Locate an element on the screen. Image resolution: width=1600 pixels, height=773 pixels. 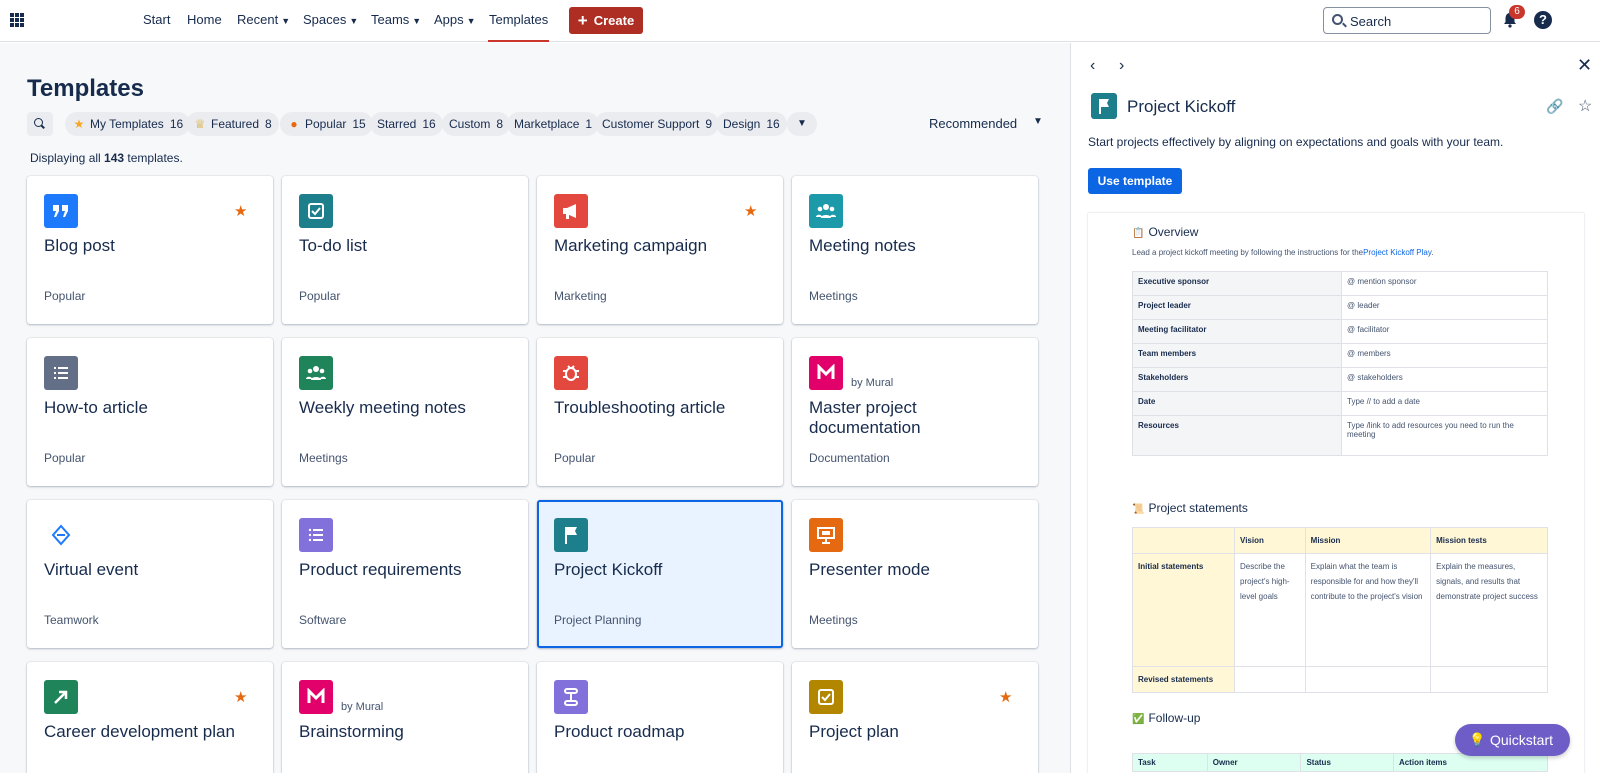
template-card: Troubleshooting article Popular is located at coordinates (660, 412).